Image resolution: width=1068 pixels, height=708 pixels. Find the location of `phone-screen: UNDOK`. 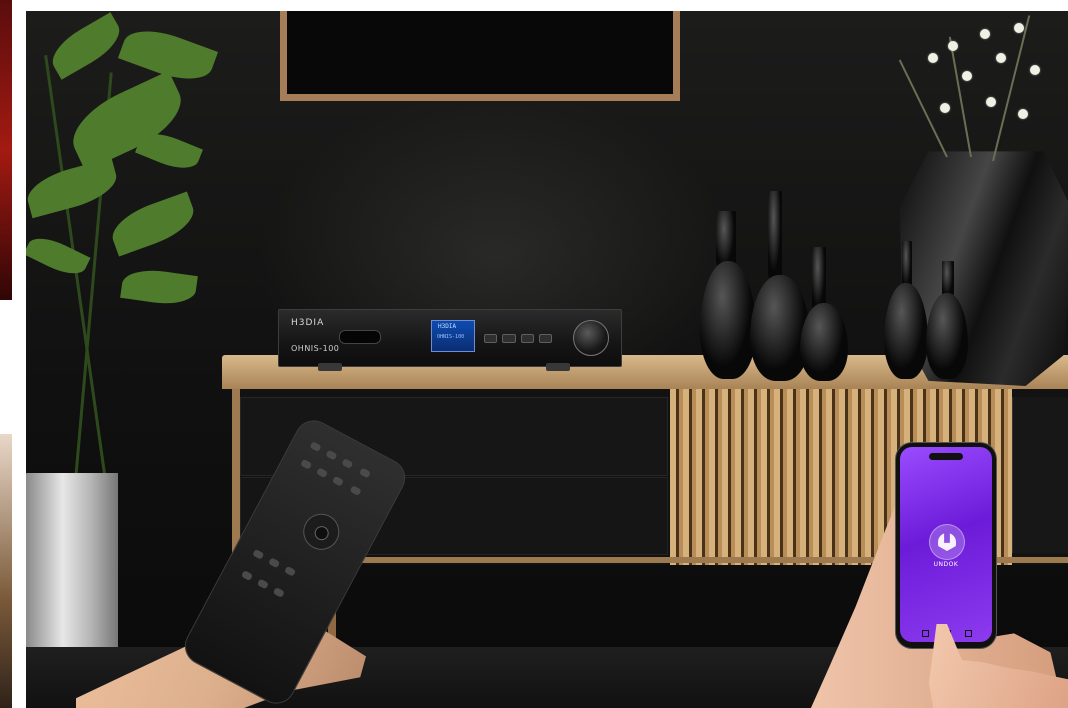

phone-screen: UNDOK is located at coordinates (946, 544).